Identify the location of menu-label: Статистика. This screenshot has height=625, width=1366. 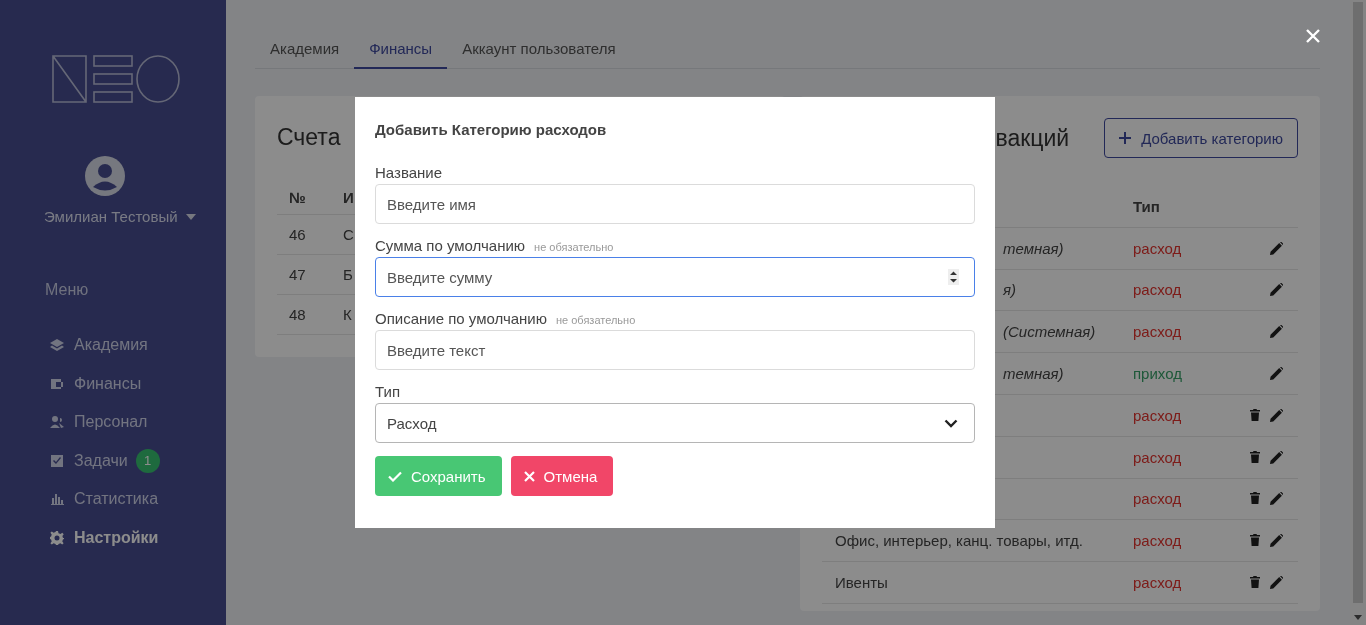
(116, 499).